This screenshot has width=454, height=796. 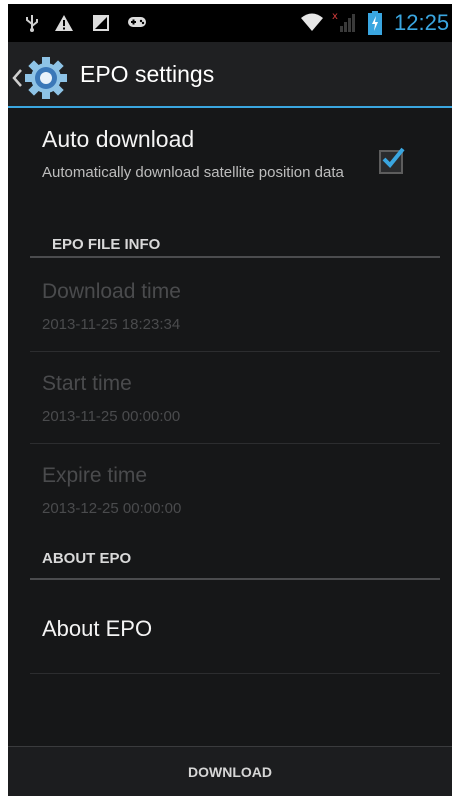 What do you see at coordinates (312, 22) in the screenshot?
I see `wifi-icon` at bounding box center [312, 22].